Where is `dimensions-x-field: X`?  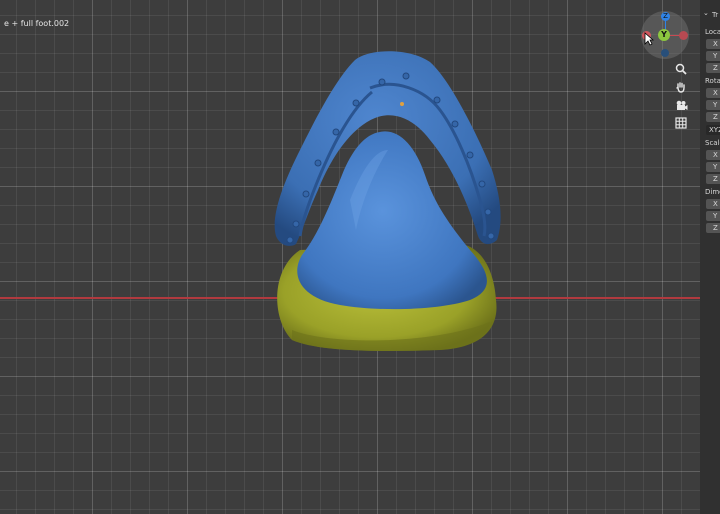
dimensions-x-field: X is located at coordinates (713, 204).